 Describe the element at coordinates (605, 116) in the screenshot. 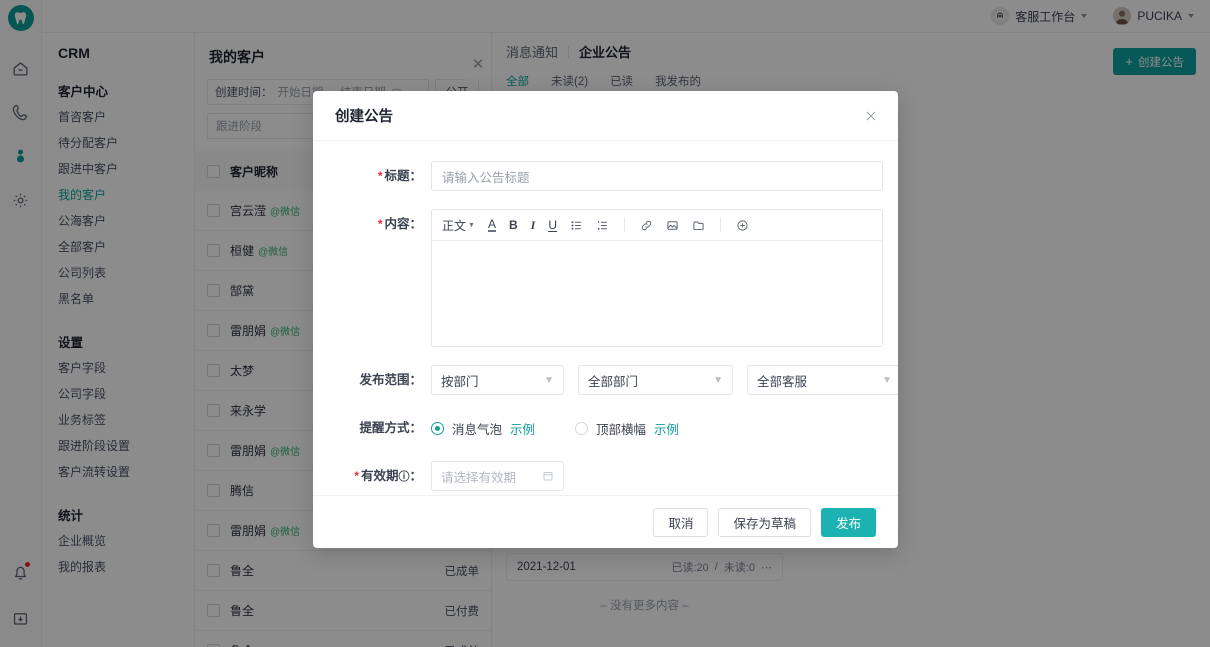

I see `modal-header: 创建公告` at that location.